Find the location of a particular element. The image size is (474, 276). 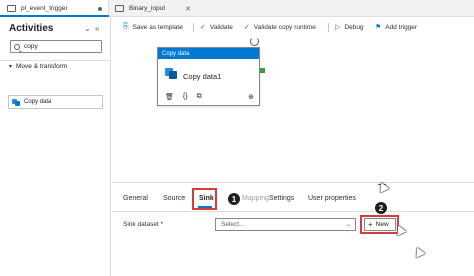

tab-label: pl_event_trigger is located at coordinates (44, 8).